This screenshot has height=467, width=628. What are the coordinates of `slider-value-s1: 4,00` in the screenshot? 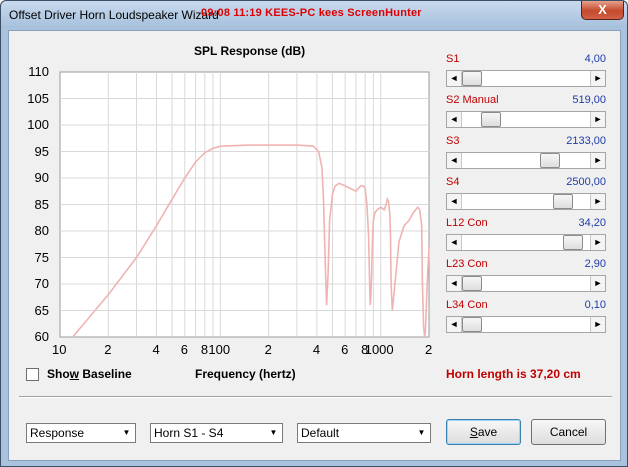 It's located at (595, 59).